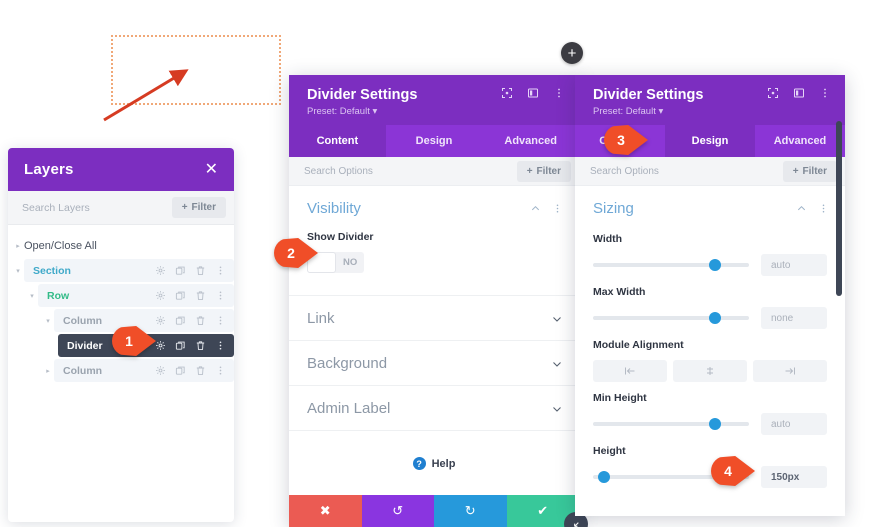 The height and width of the screenshot is (527, 880). Describe the element at coordinates (794, 477) in the screenshot. I see `height-value: 150px` at that location.